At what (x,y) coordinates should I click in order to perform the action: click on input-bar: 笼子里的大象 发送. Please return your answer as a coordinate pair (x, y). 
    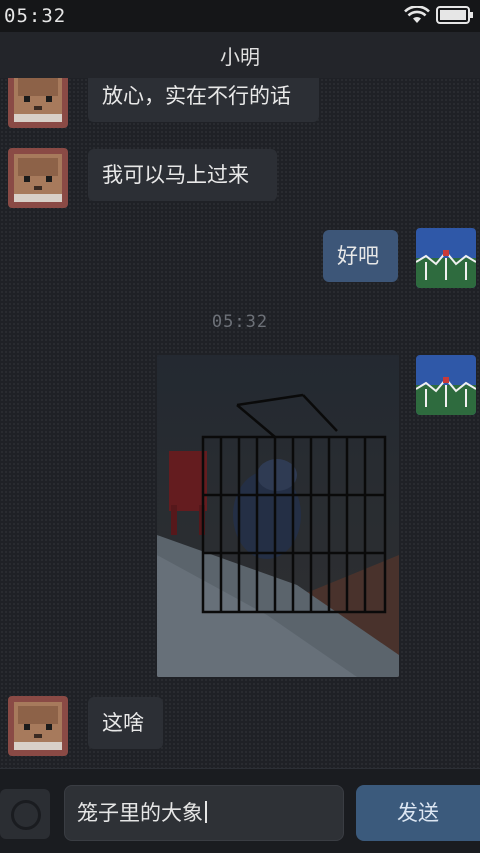
    Looking at the image, I should click on (240, 810).